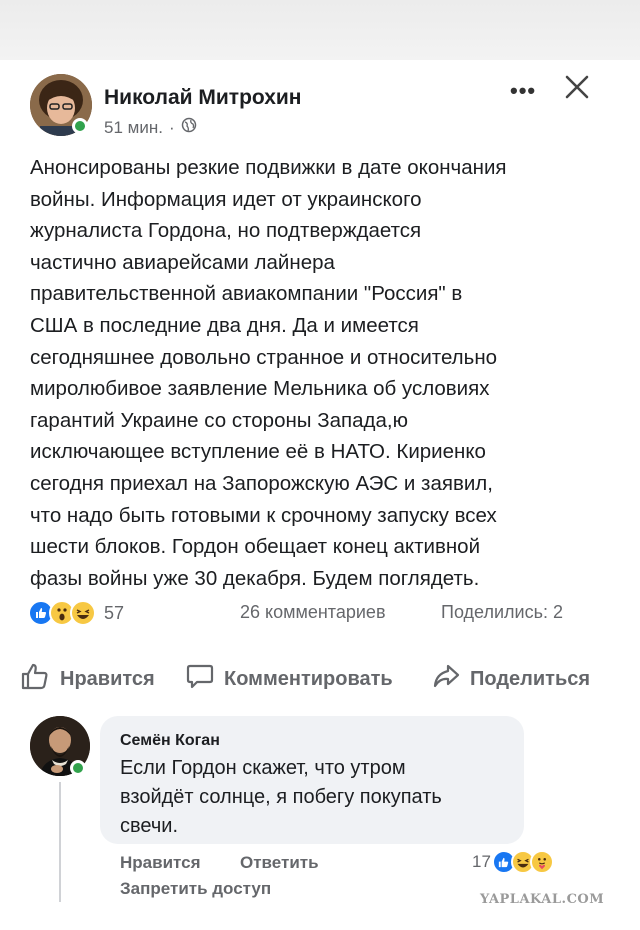 Image resolution: width=640 pixels, height=930 pixels. I want to click on post-text-line: войны. Информация идет от украинского, so click(226, 199).